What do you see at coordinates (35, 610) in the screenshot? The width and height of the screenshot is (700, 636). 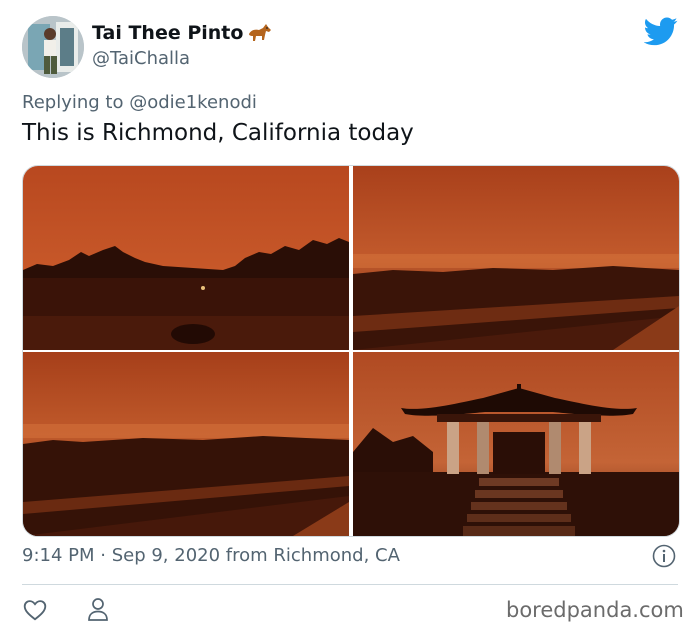 I see `heart-icon` at bounding box center [35, 610].